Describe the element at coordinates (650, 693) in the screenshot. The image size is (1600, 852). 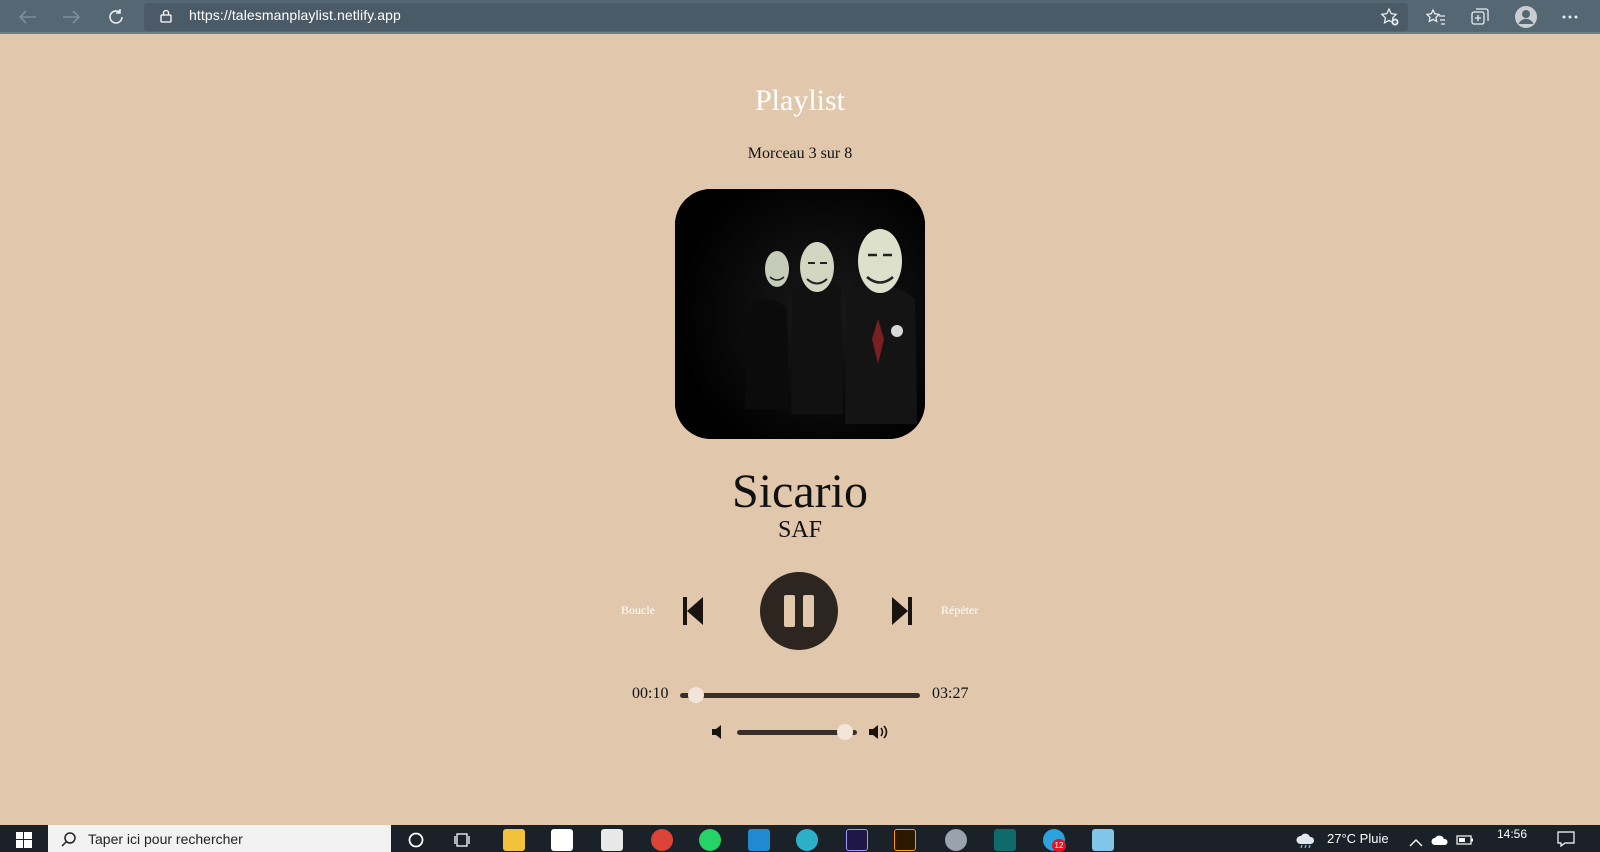
I see `current-time: 00:10` at that location.